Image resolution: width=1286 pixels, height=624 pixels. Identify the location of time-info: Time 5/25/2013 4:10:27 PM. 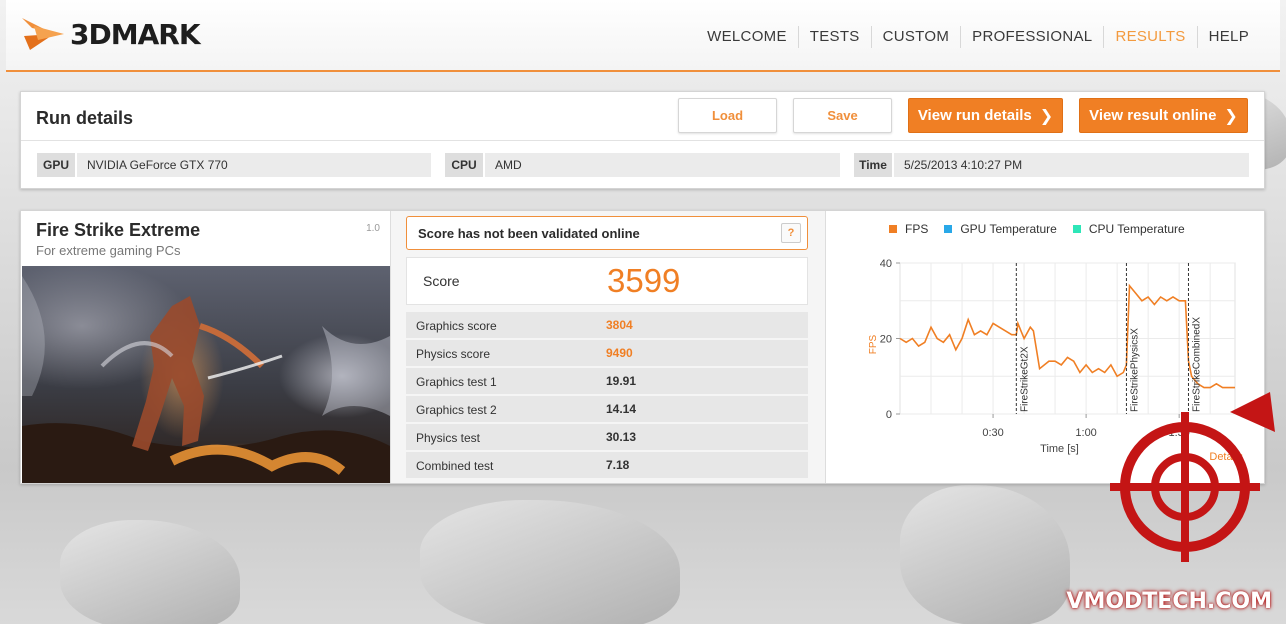
(1051, 165).